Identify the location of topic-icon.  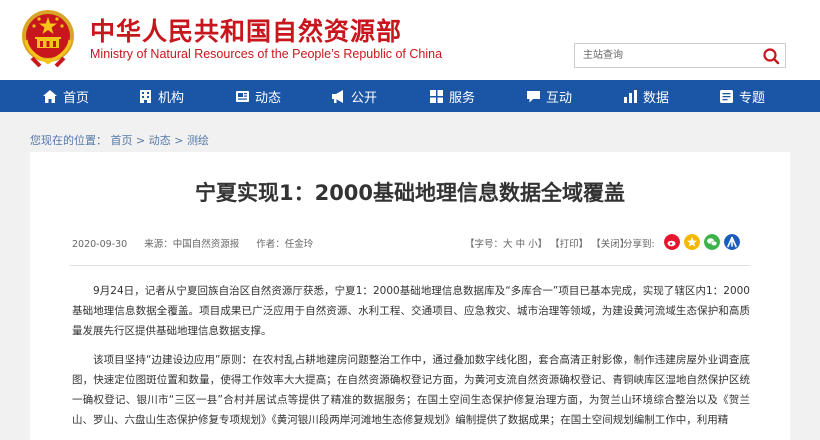
(726, 96).